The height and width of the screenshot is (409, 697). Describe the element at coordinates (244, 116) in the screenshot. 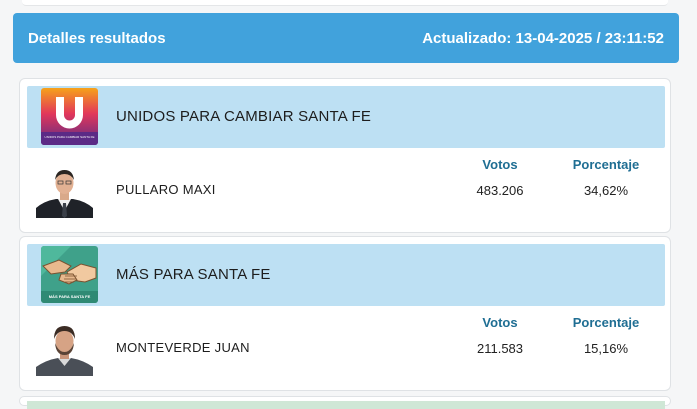

I see `party-name: UNIDOS PARA CAMBIAR SANTA FE` at that location.